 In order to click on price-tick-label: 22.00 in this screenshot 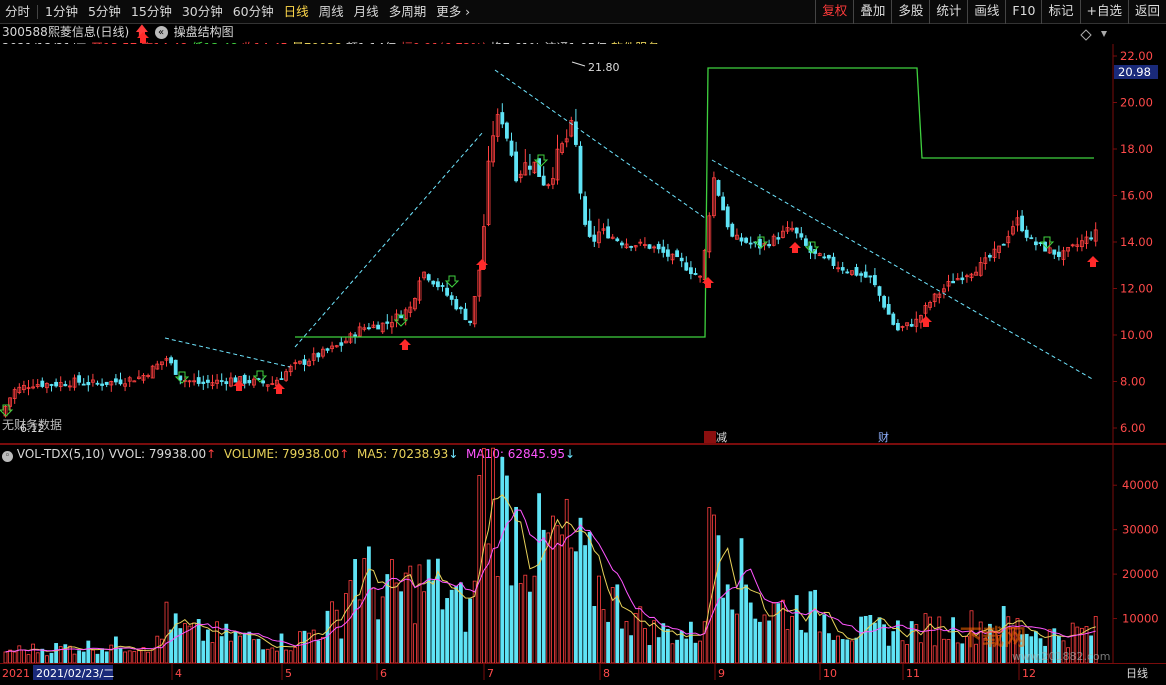, I will do `click(1136, 56)`.